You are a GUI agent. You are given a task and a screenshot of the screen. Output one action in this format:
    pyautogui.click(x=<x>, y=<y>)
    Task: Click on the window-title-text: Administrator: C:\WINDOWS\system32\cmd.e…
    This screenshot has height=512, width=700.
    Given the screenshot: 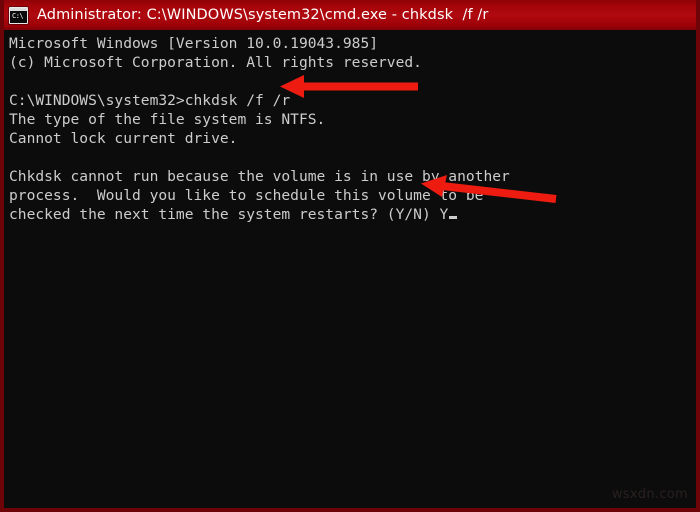 What is the action you would take?
    pyautogui.click(x=263, y=15)
    